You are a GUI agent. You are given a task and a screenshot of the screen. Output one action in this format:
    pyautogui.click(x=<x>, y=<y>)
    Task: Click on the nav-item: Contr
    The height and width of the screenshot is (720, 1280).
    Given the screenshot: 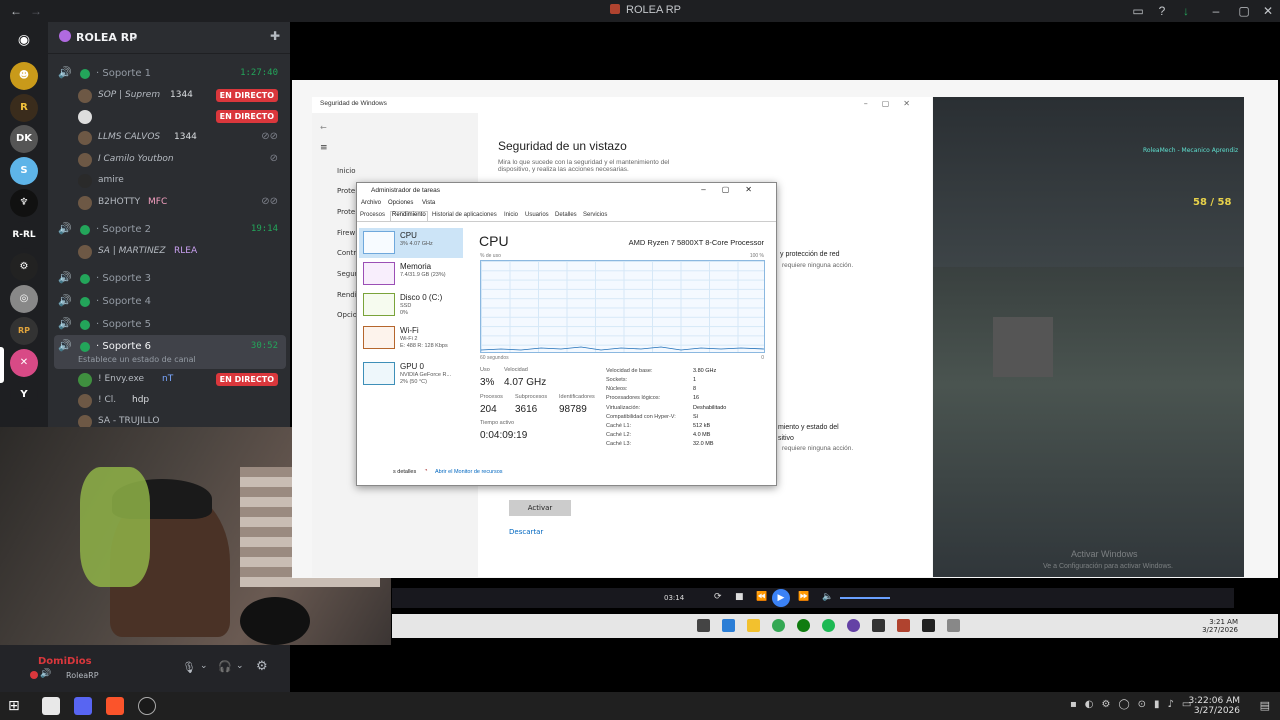 What is the action you would take?
    pyautogui.click(x=346, y=253)
    